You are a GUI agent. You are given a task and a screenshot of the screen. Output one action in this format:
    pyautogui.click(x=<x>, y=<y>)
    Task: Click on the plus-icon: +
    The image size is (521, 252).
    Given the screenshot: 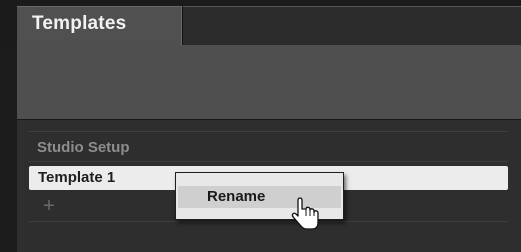 What is the action you would take?
    pyautogui.click(x=49, y=206)
    